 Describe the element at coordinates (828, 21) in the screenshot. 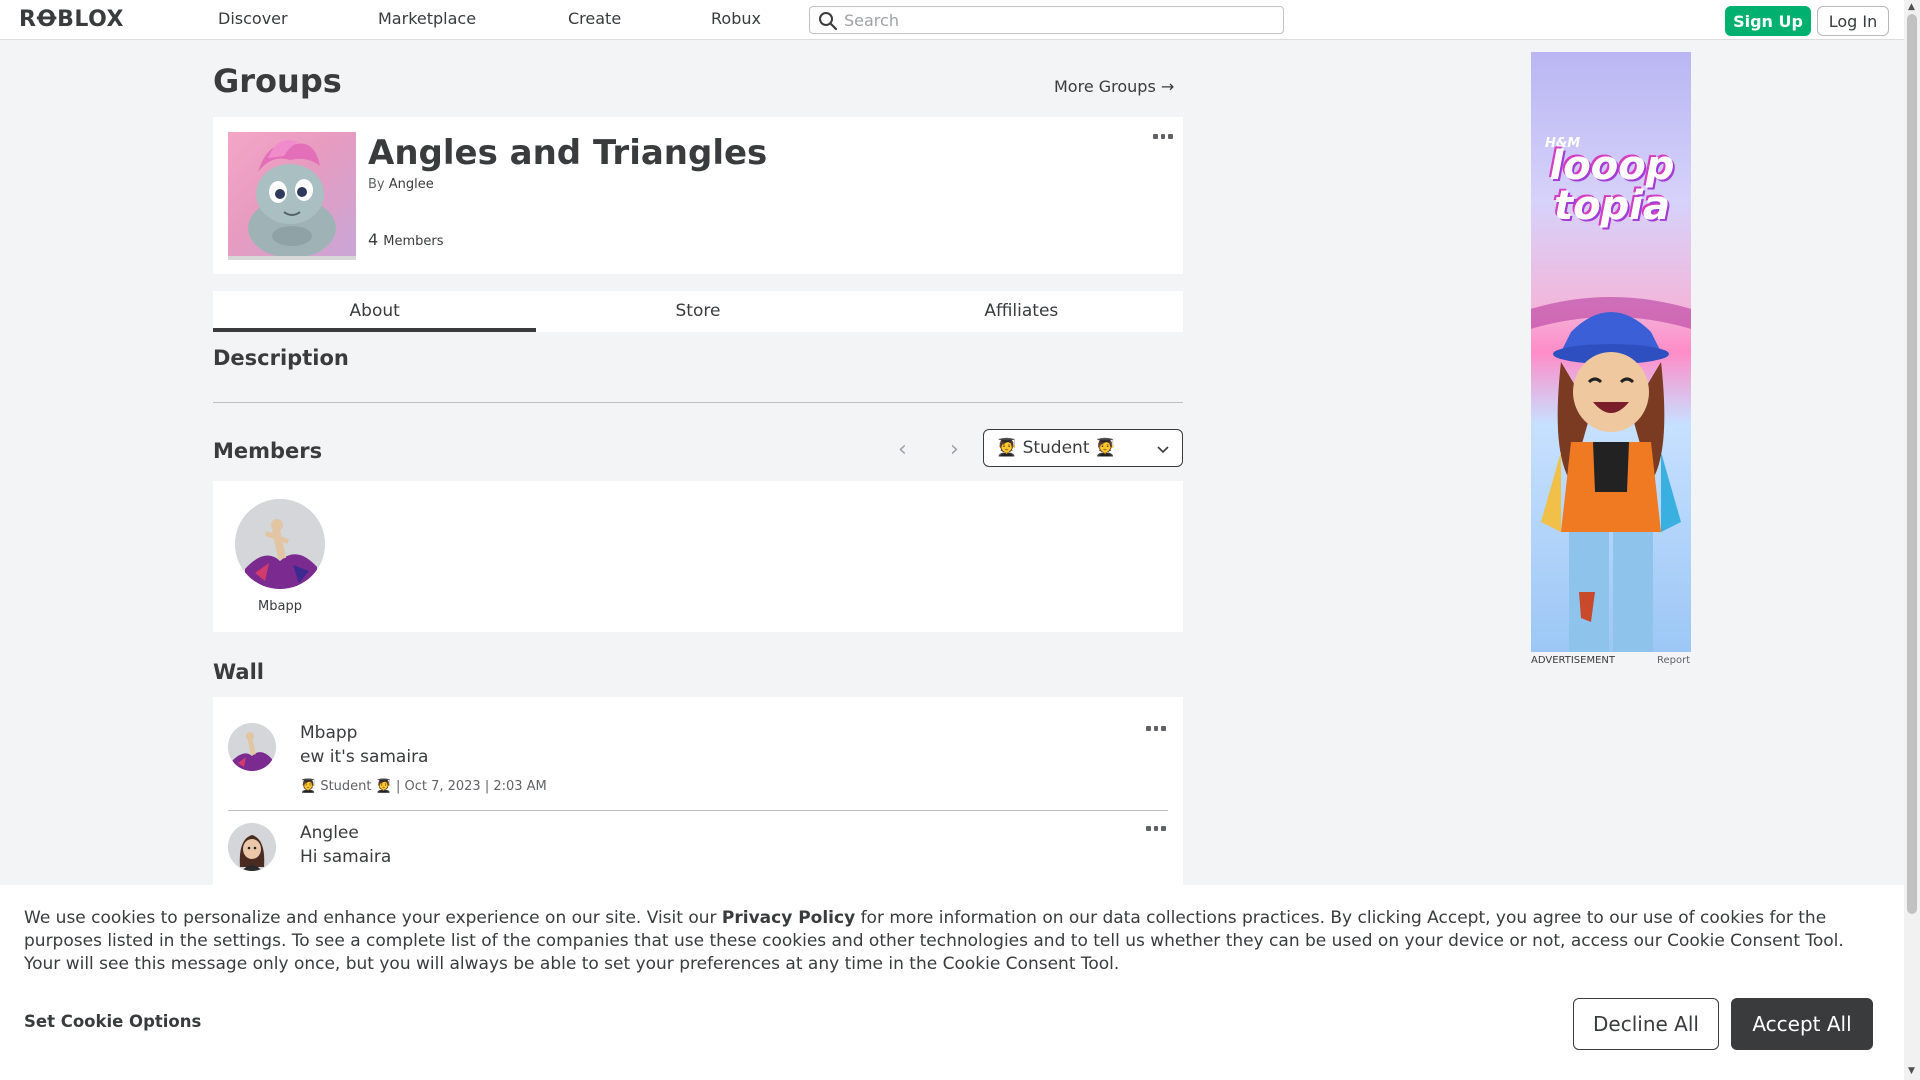

I see `search-icon` at that location.